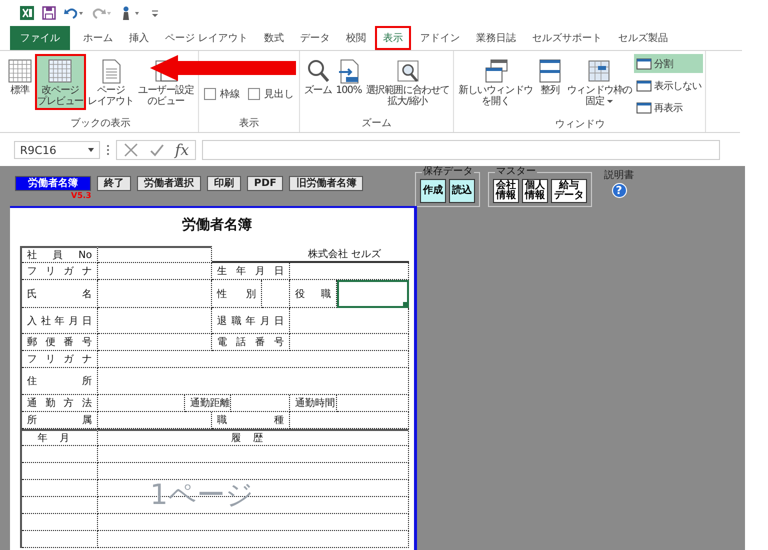  I want to click on check-icon, so click(157, 150).